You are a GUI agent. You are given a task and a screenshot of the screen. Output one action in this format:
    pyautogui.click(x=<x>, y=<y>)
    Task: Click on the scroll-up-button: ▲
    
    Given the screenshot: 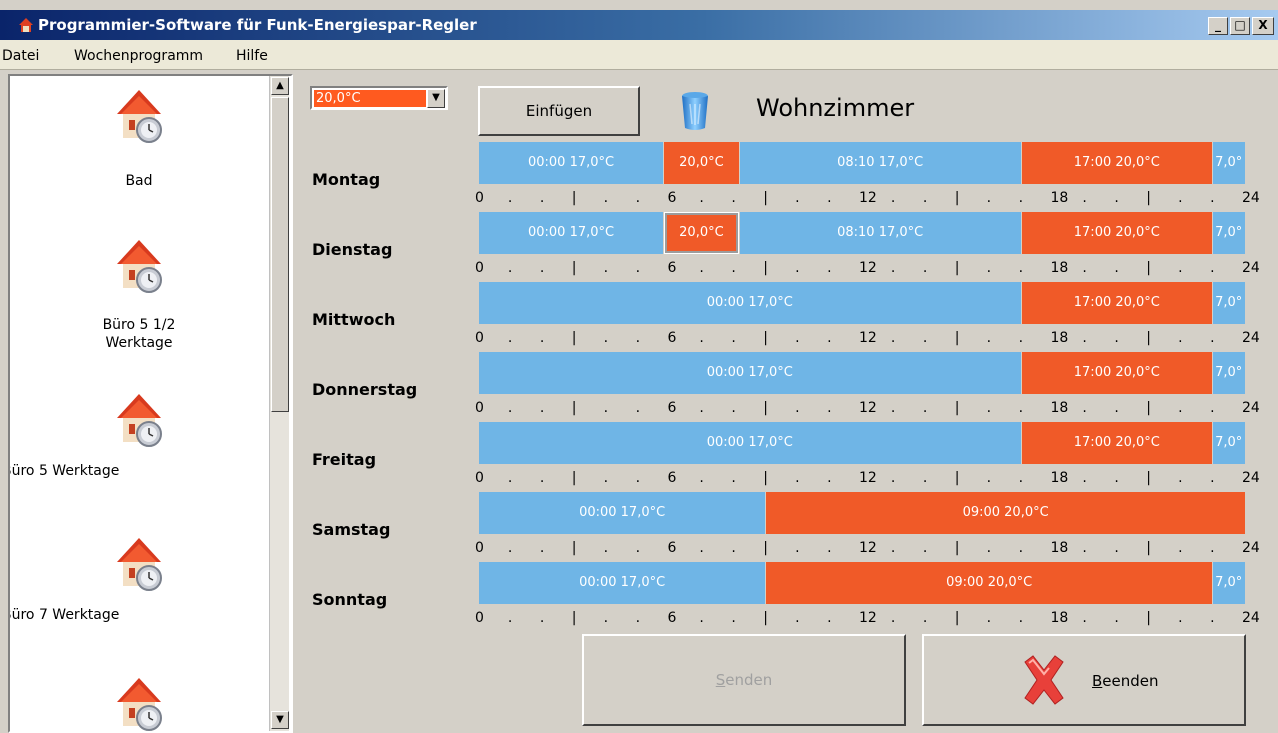 What is the action you would take?
    pyautogui.click(x=280, y=86)
    